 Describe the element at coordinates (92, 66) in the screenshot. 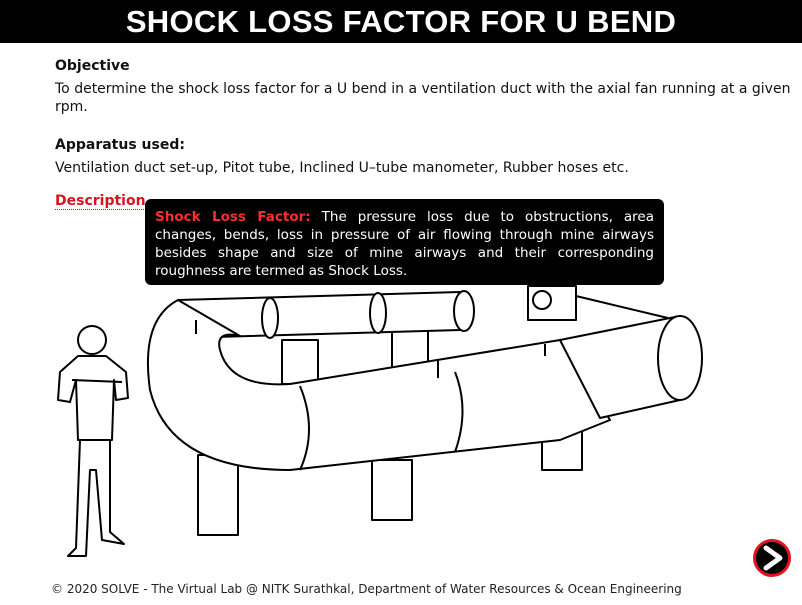

I see `objective-heading: Objective` at that location.